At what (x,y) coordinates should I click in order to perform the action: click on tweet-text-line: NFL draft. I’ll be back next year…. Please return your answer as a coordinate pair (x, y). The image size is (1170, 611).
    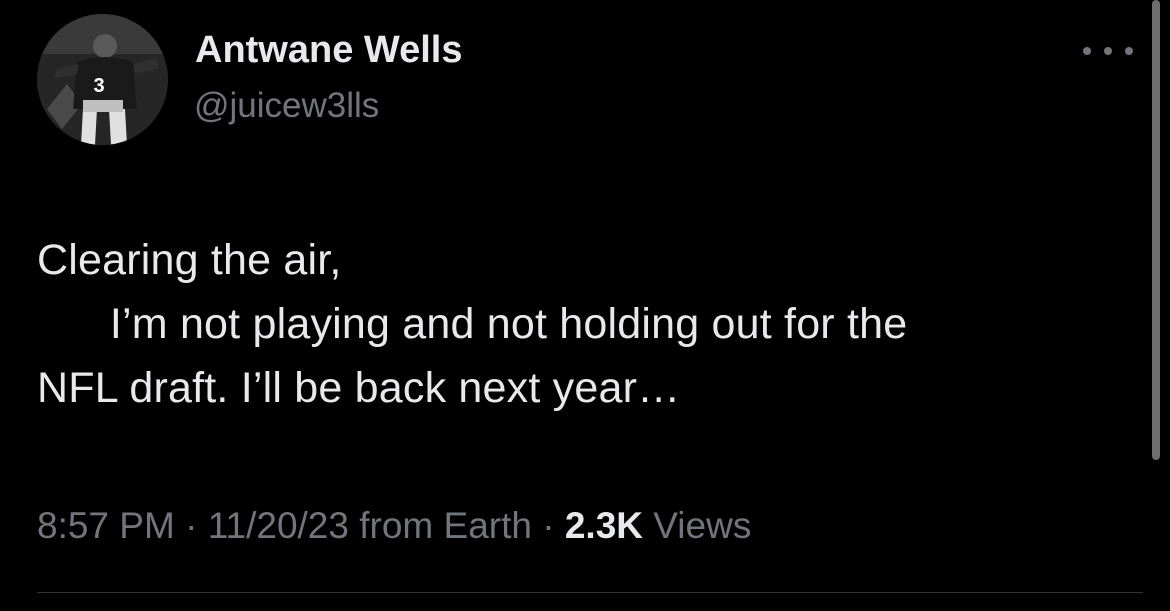
    Looking at the image, I should click on (359, 388).